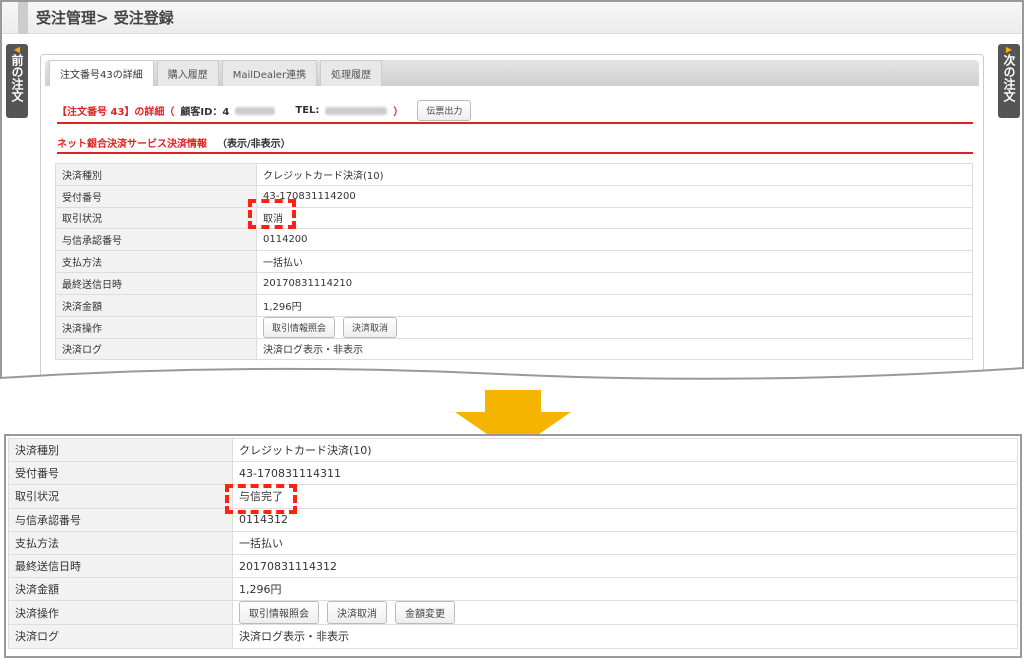 This screenshot has height=659, width=1024. I want to click on row-value: 0114200, so click(614, 240).